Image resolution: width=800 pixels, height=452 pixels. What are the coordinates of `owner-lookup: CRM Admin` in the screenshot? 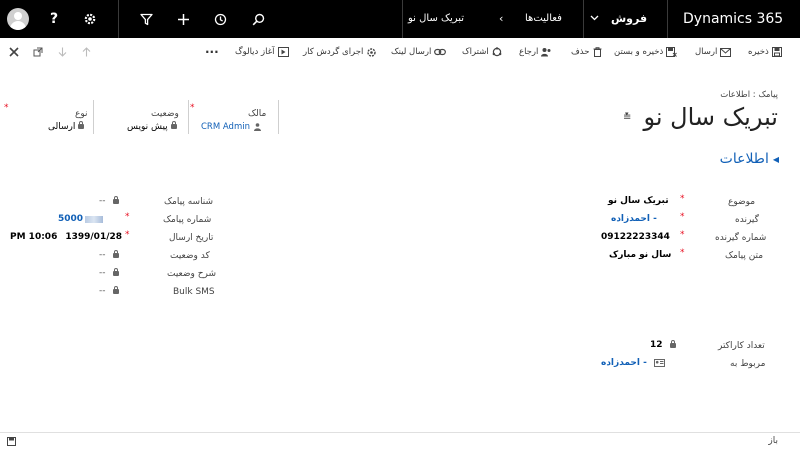 It's located at (231, 127).